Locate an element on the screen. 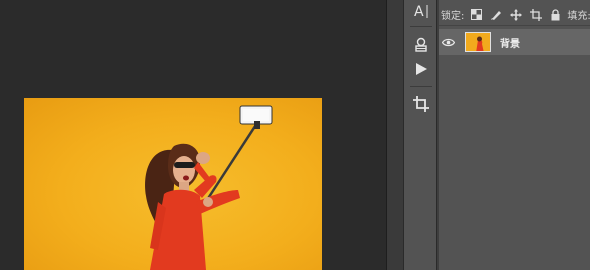  panel-divider is located at coordinates (394, 135).